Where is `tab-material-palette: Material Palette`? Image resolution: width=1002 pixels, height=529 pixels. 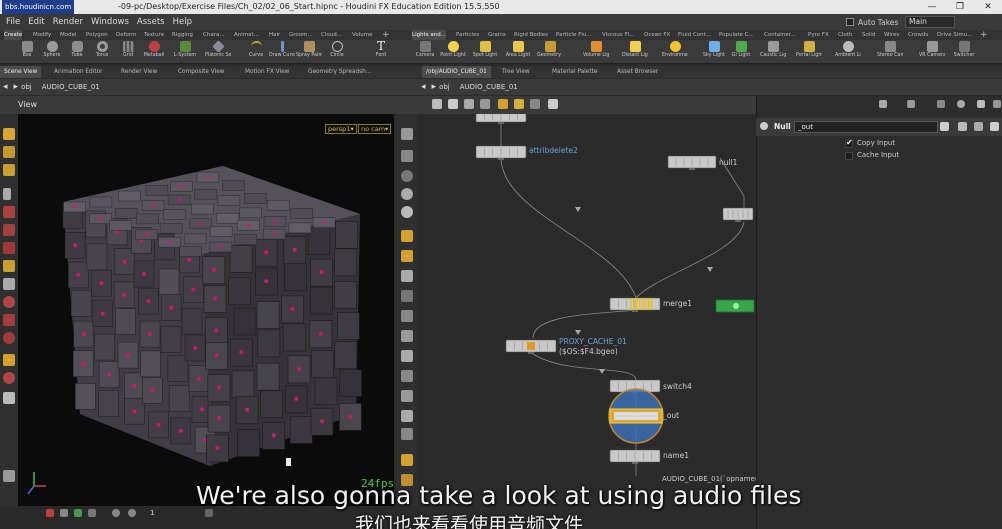
tab-material-palette: Material Palette is located at coordinates (574, 72).